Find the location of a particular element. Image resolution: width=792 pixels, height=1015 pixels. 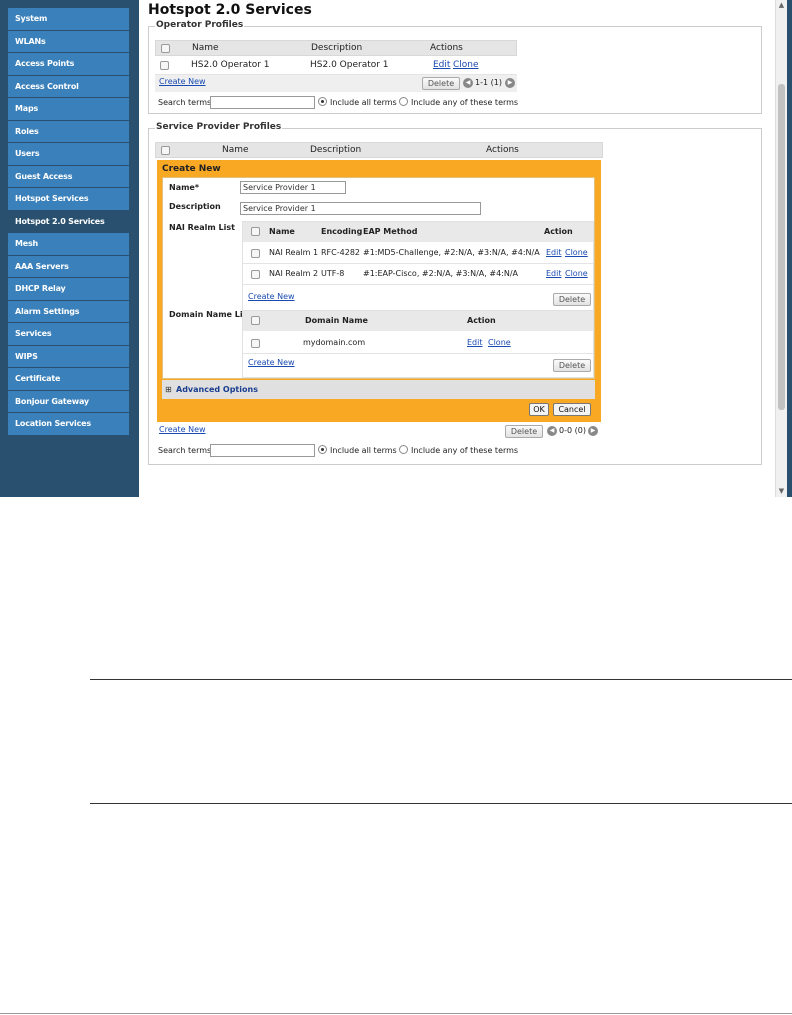

advanced-options-bar: ⊞ Advanced Options is located at coordinates (378, 389).